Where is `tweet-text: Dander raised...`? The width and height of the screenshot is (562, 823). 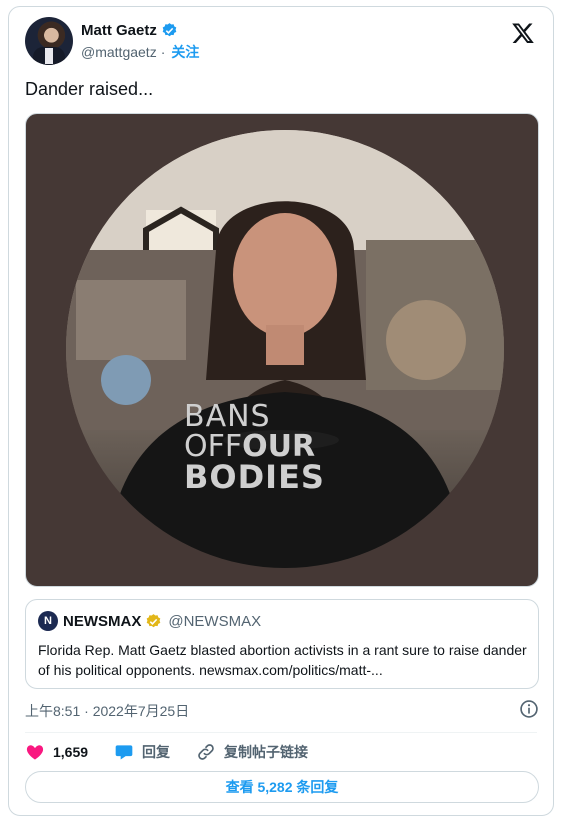
tweet-text: Dander raised... is located at coordinates (89, 89).